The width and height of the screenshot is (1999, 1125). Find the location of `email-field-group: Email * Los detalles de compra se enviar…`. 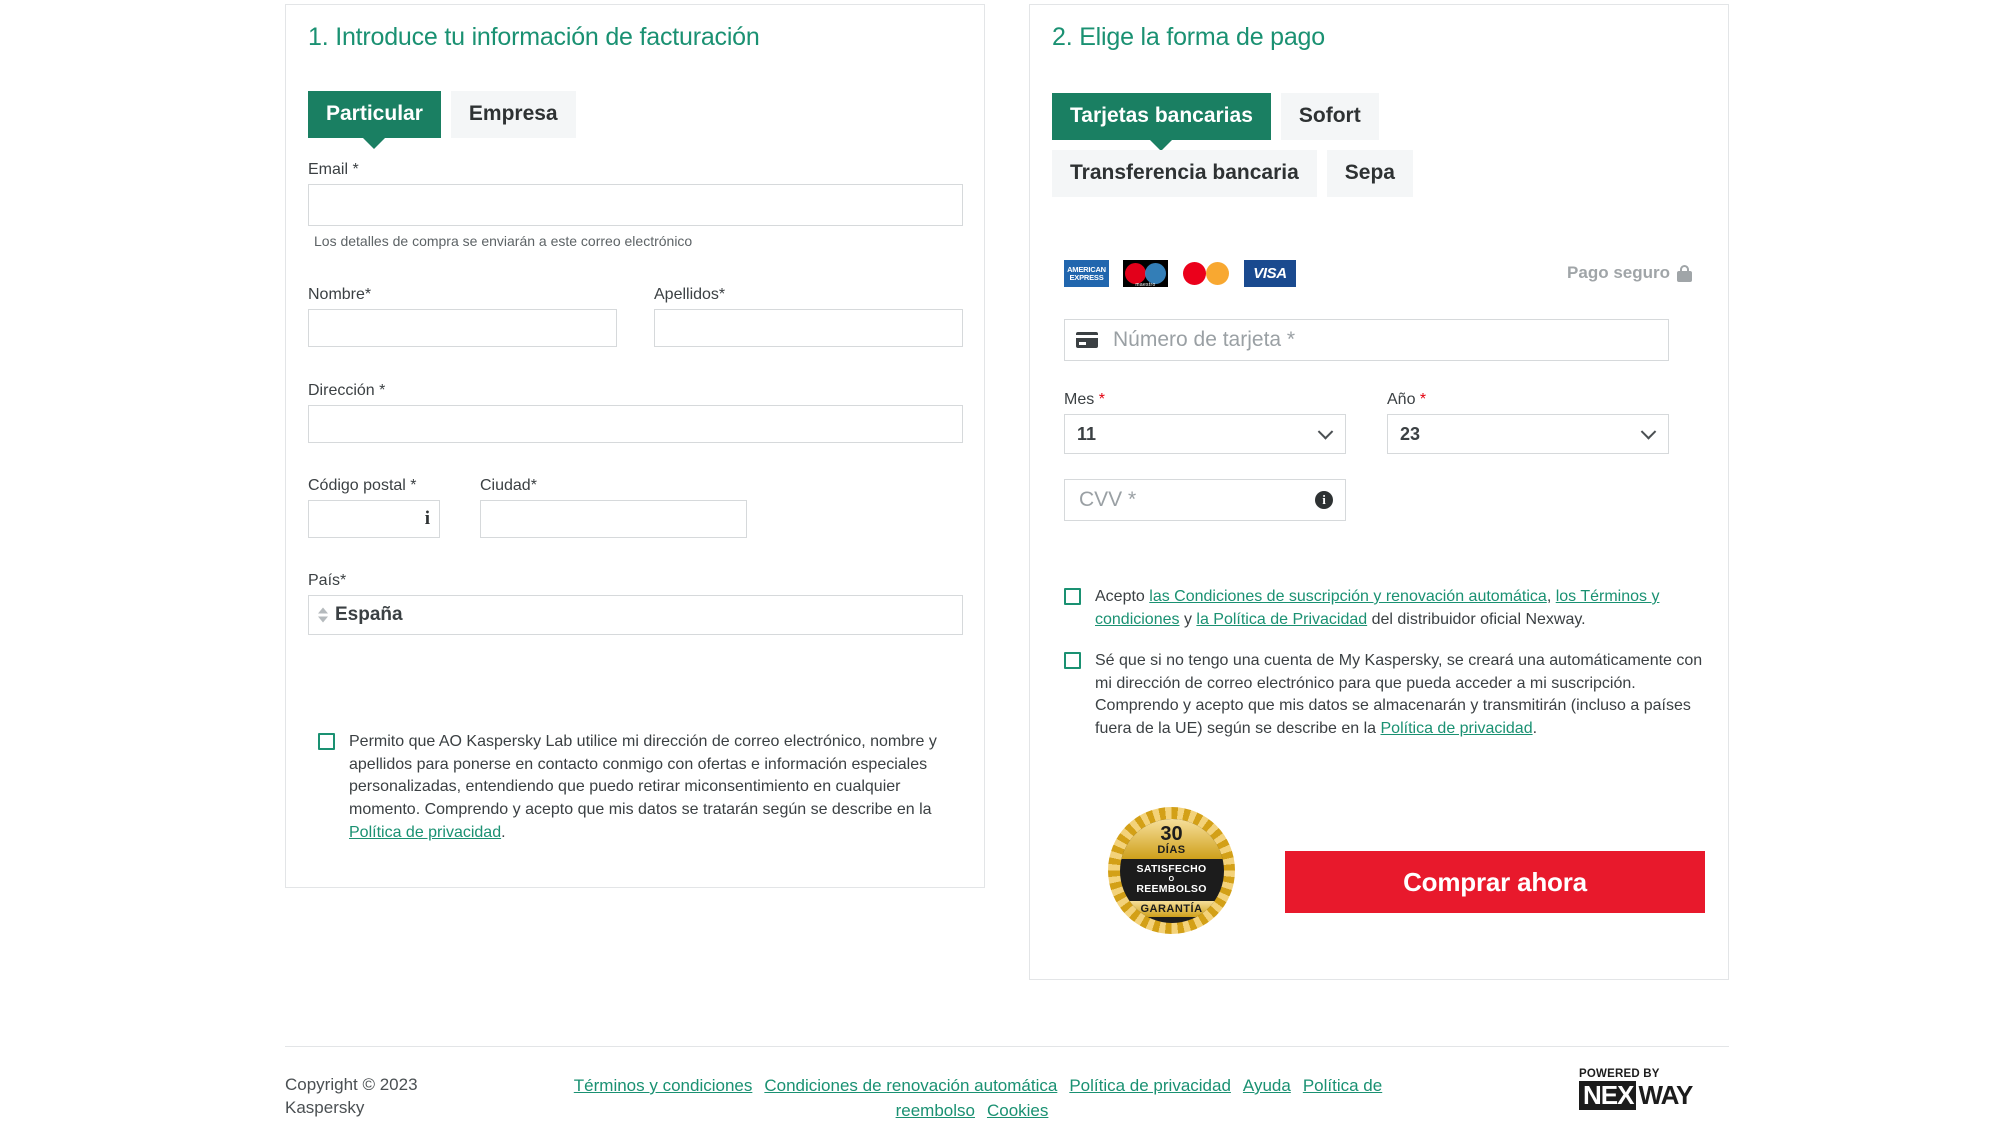

email-field-group: Email * Los detalles de compra se enviar… is located at coordinates (635, 204).